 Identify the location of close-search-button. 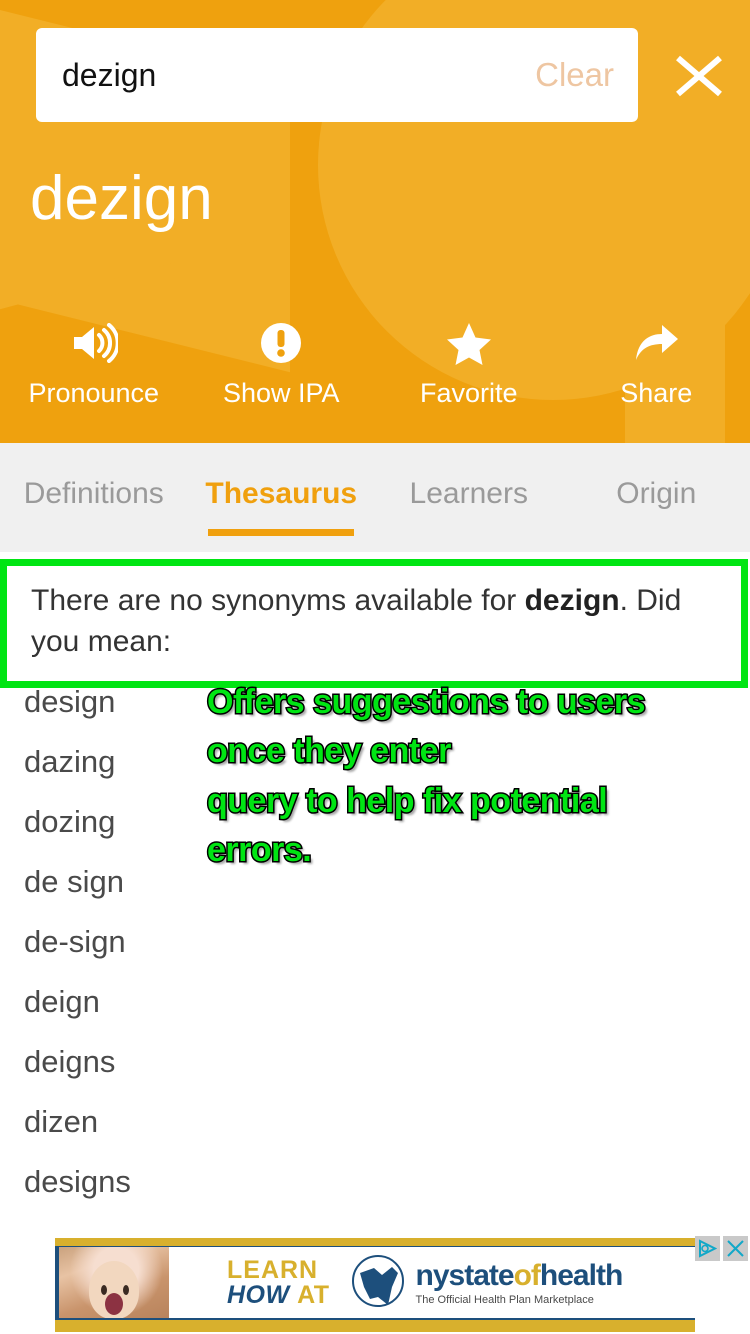
(699, 76).